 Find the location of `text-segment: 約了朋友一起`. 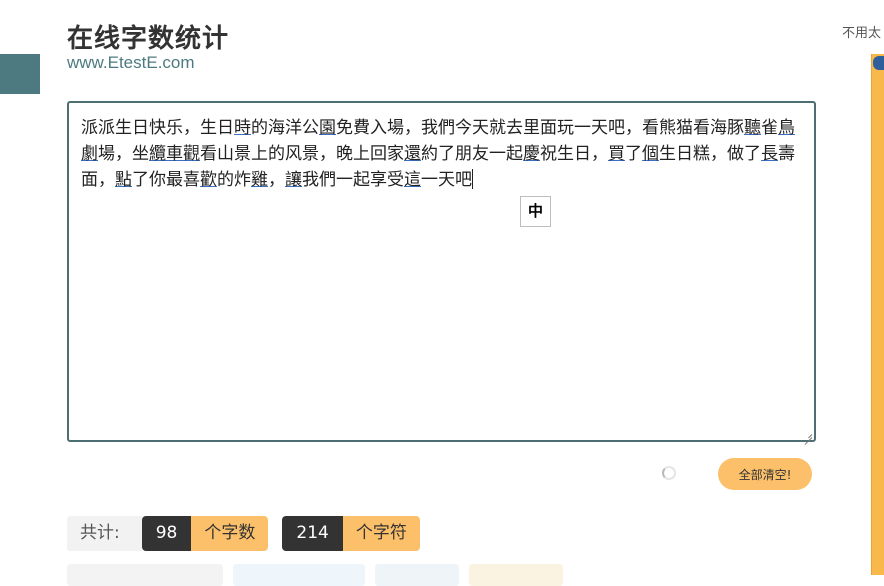

text-segment: 約了朋友一起 is located at coordinates (472, 154).